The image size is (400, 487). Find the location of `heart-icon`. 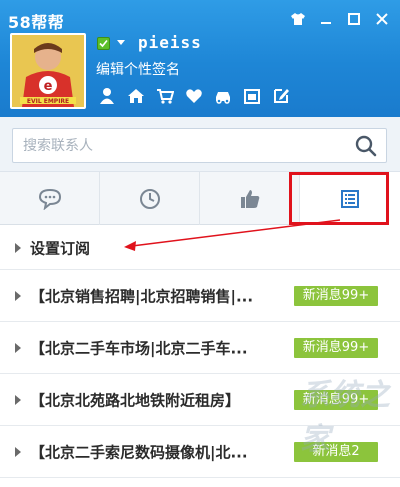

heart-icon is located at coordinates (194, 96).